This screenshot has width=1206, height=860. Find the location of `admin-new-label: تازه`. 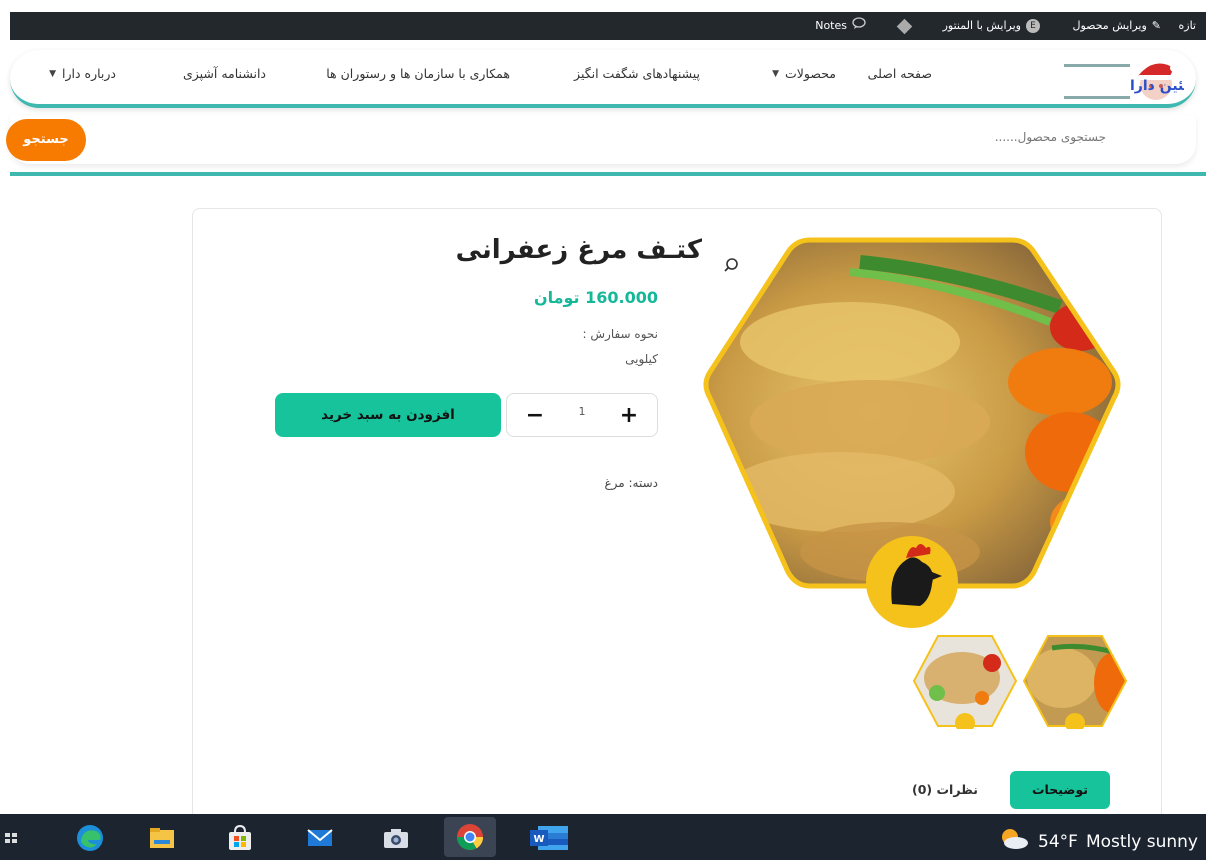

admin-new-label: تازه is located at coordinates (1187, 25).